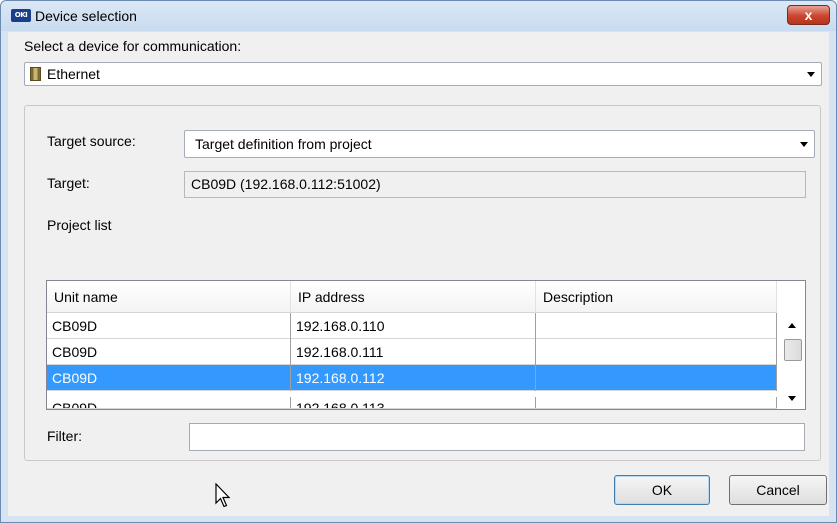  I want to click on mouse-pointer-icon, so click(223, 495).